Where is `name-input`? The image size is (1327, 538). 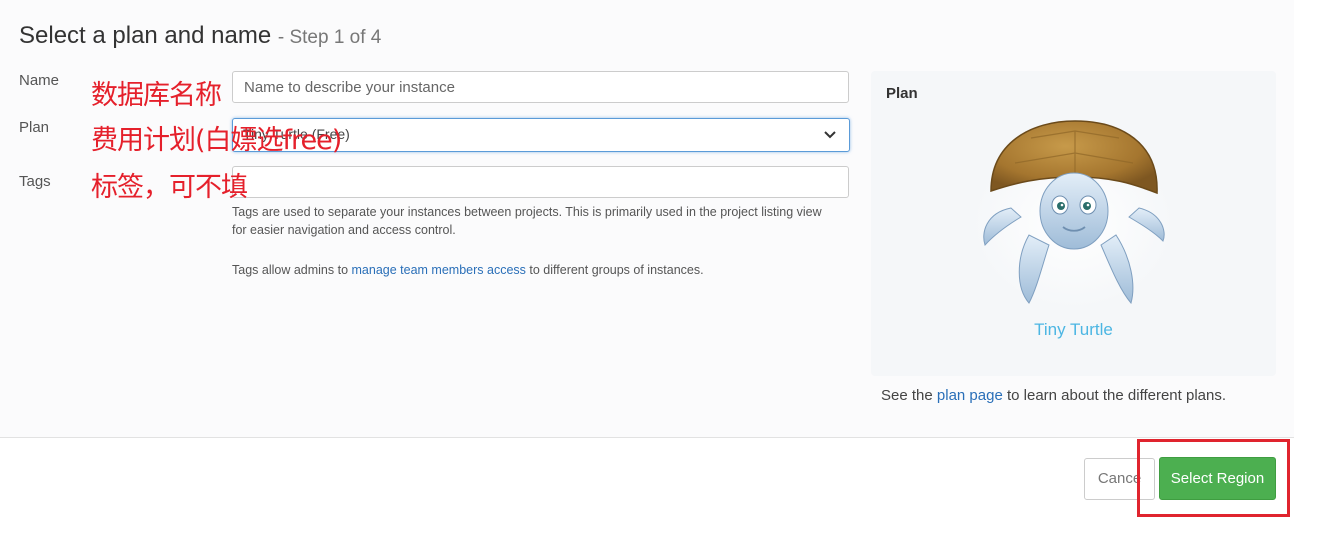 name-input is located at coordinates (540, 87).